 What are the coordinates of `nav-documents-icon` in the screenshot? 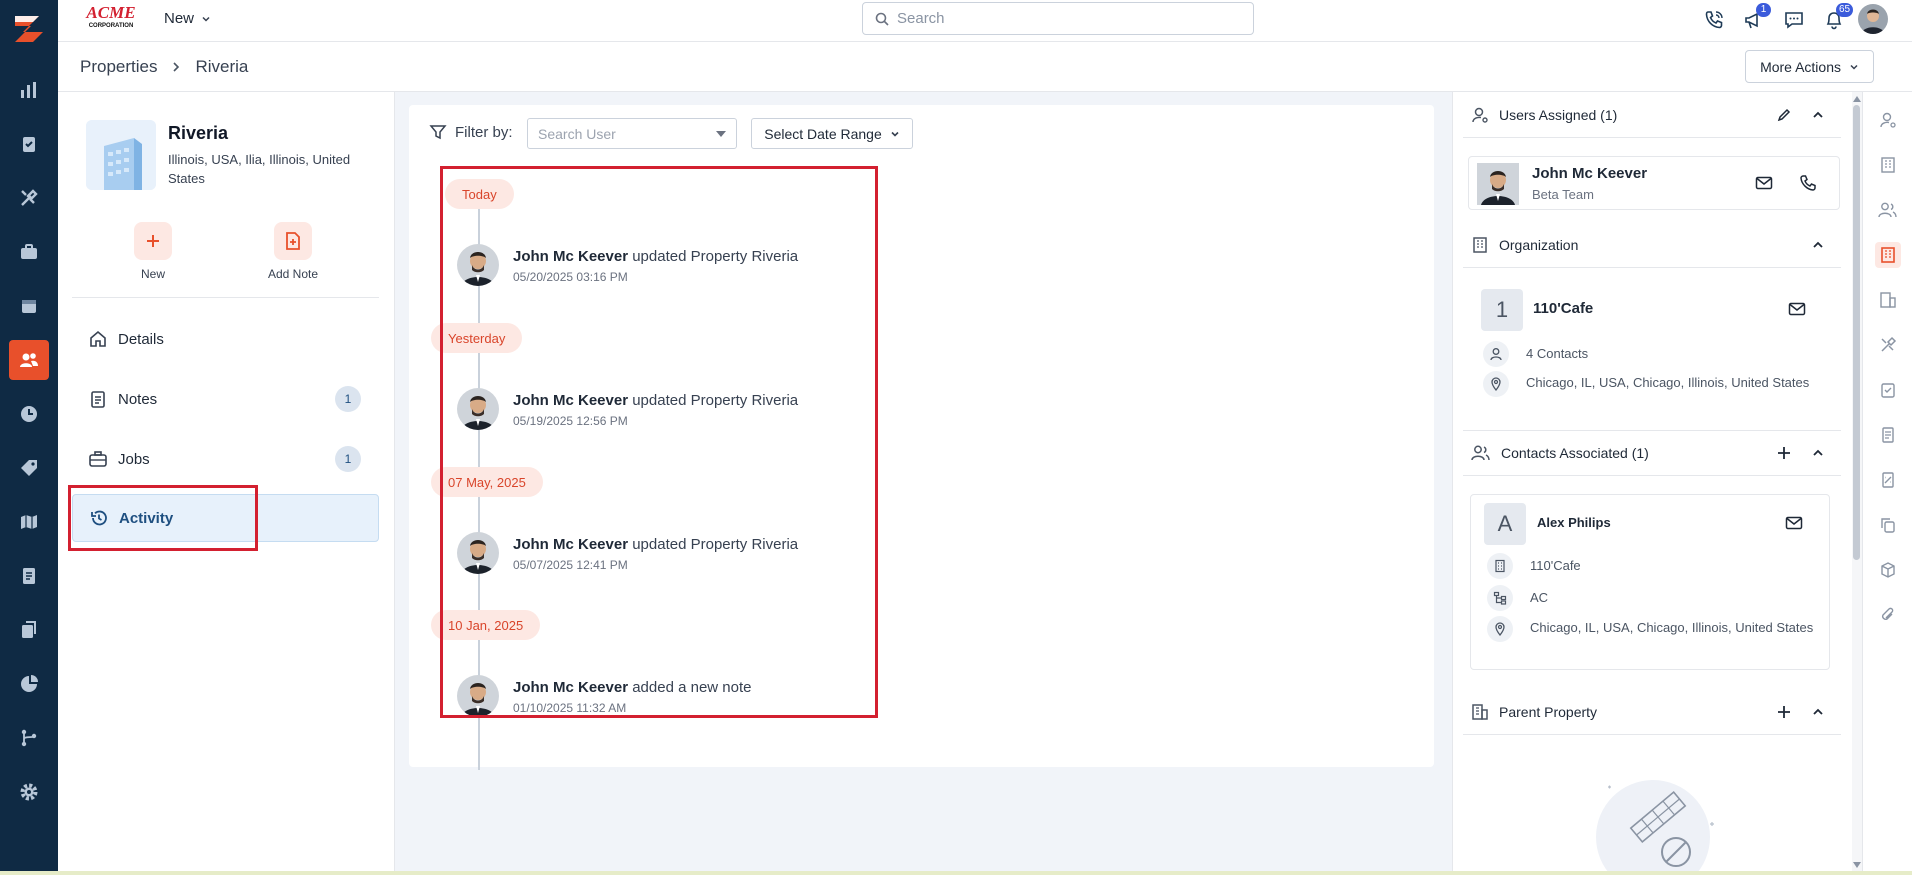 It's located at (29, 630).